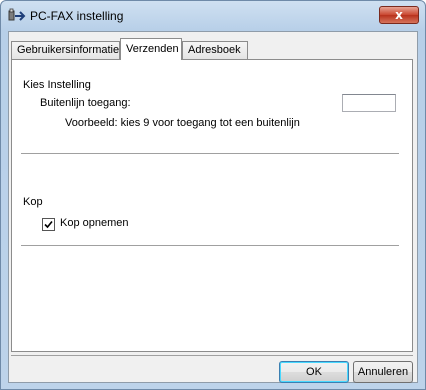 The height and width of the screenshot is (390, 426). Describe the element at coordinates (314, 372) in the screenshot. I see `ok-button: OK` at that location.